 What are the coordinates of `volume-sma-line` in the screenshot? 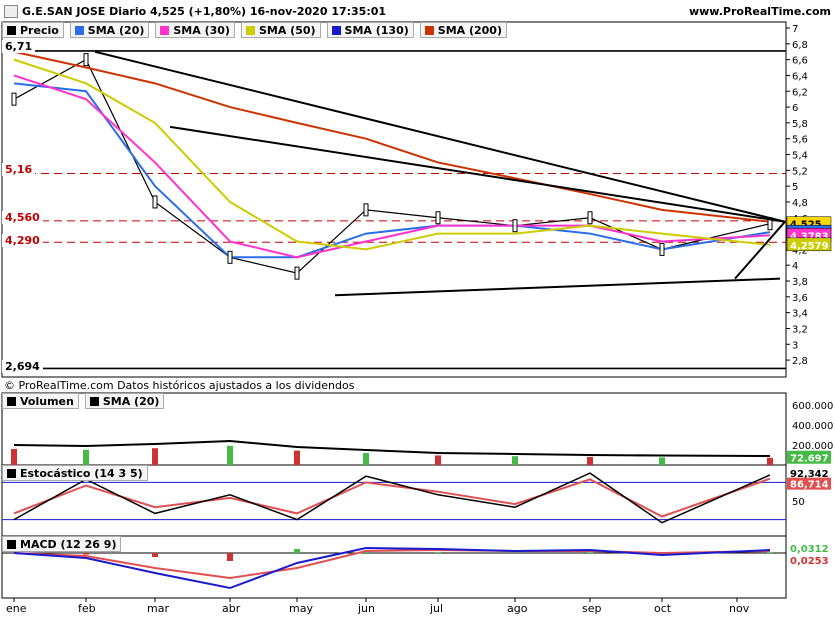 It's located at (392, 448).